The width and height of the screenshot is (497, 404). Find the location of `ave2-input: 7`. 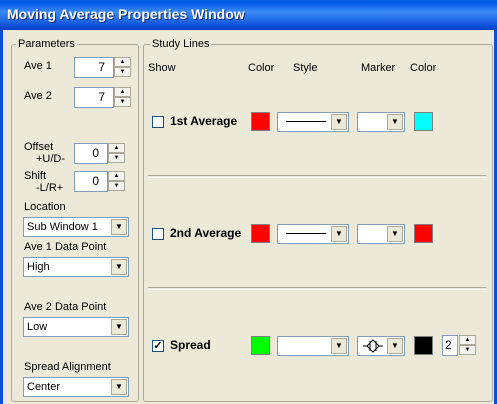

ave2-input: 7 is located at coordinates (94, 97).